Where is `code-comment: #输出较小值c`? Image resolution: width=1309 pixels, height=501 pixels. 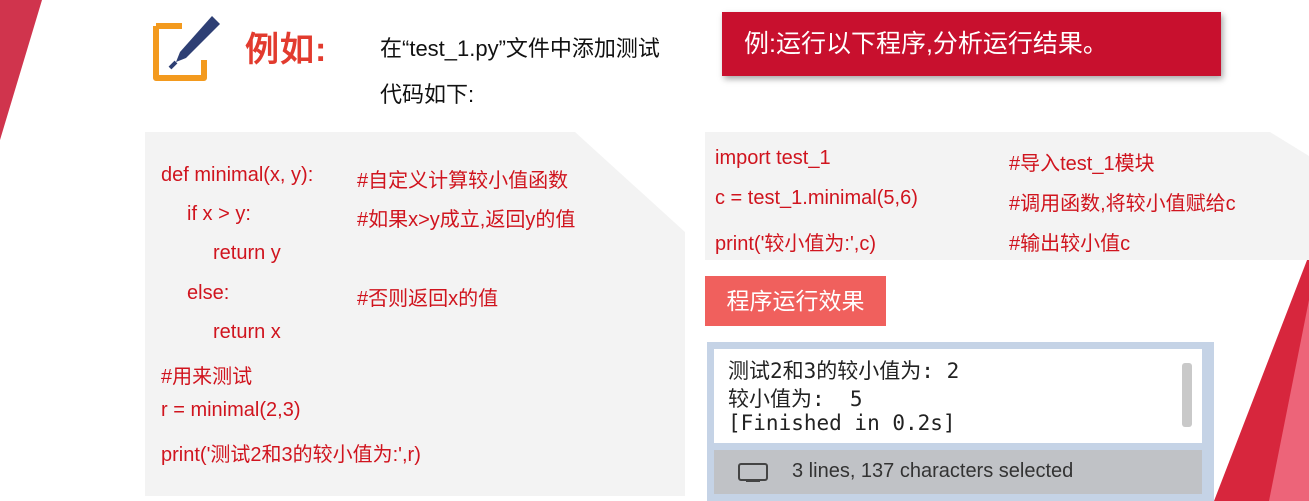 code-comment: #输出较小值c is located at coordinates (1070, 244).